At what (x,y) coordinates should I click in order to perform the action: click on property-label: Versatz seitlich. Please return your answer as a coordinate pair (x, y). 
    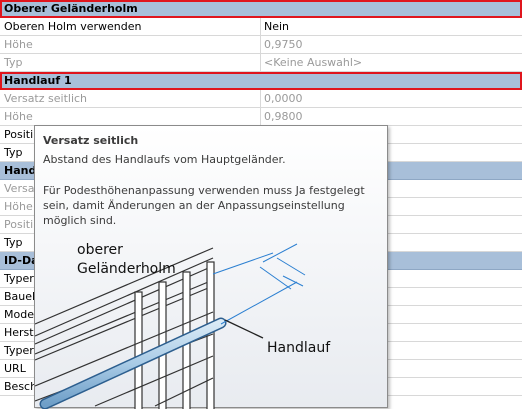
    Looking at the image, I should click on (130, 98).